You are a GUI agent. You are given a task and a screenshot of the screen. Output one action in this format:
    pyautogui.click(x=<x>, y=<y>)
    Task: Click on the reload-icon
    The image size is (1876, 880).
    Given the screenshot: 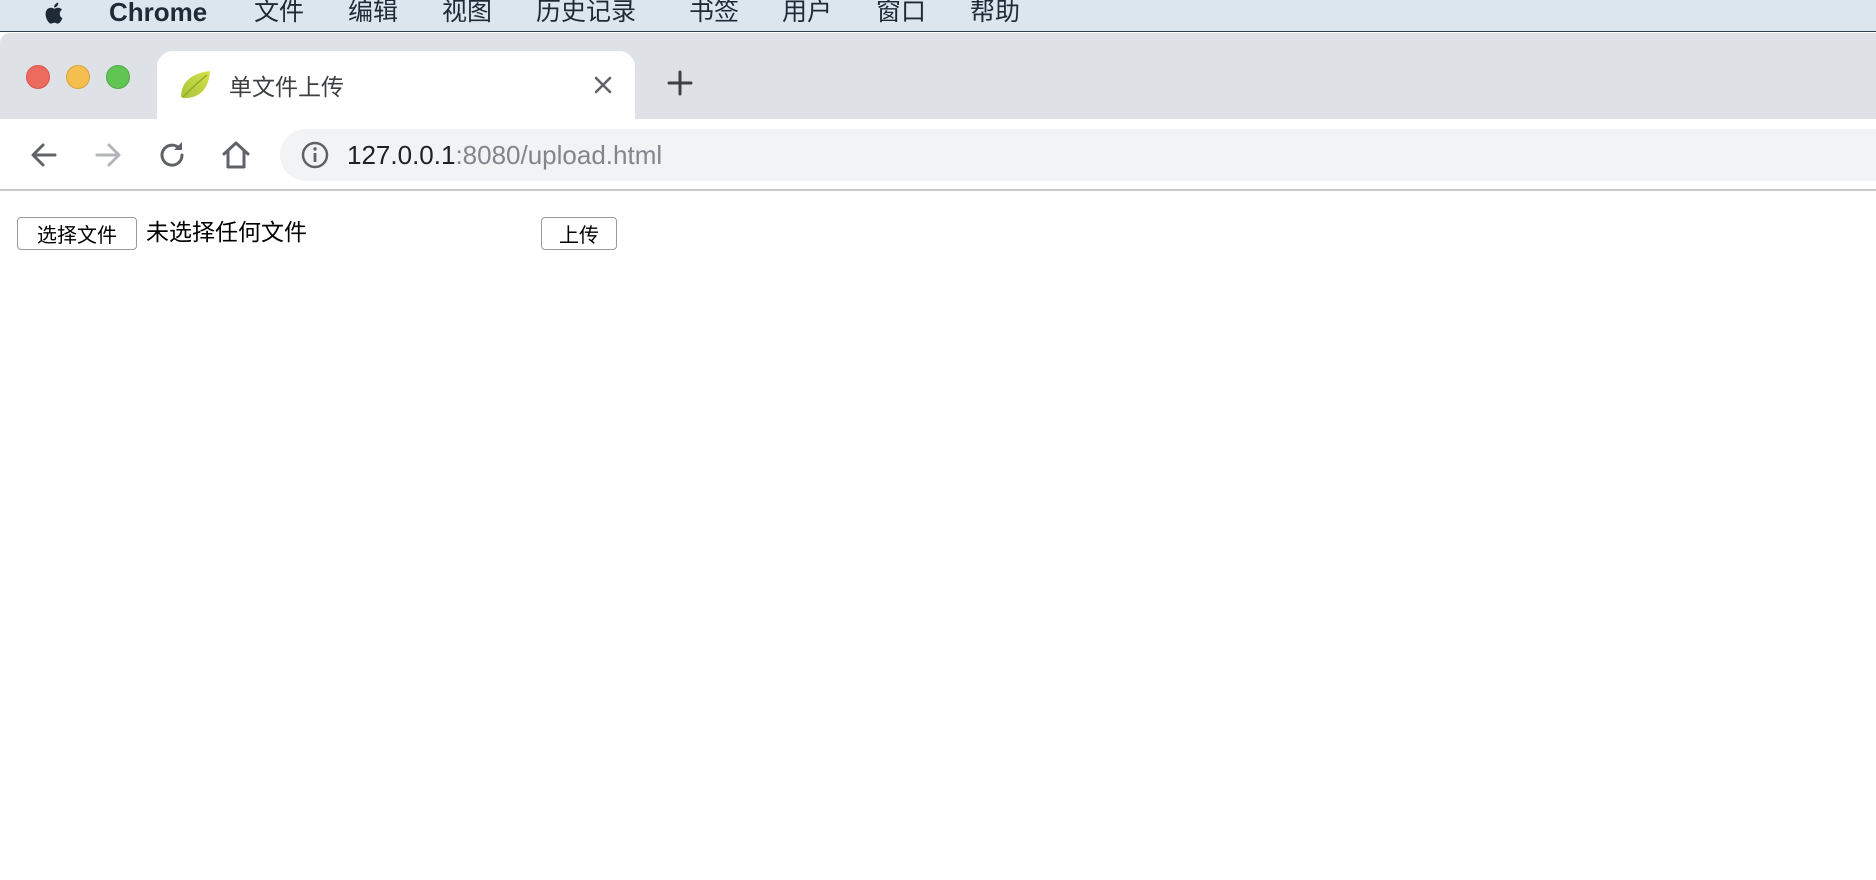 What is the action you would take?
    pyautogui.click(x=172, y=155)
    